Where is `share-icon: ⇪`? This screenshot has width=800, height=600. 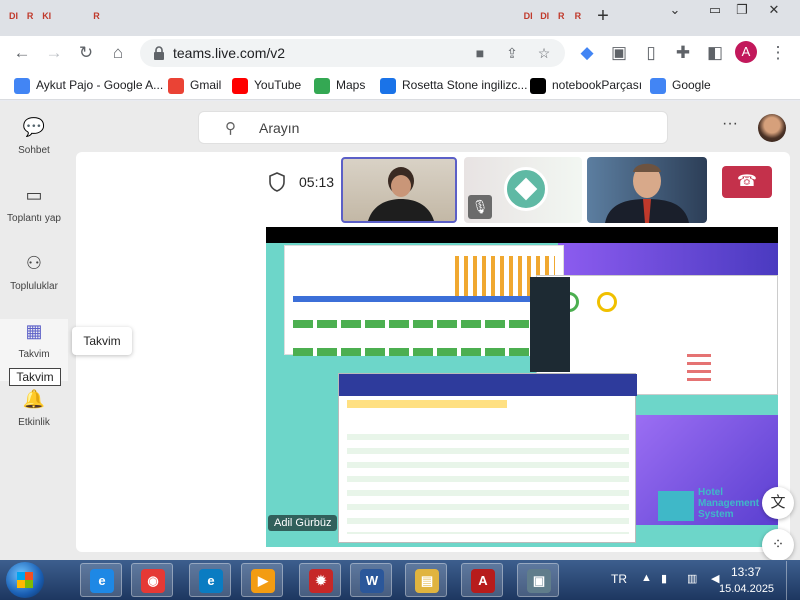 share-icon: ⇪ is located at coordinates (512, 53).